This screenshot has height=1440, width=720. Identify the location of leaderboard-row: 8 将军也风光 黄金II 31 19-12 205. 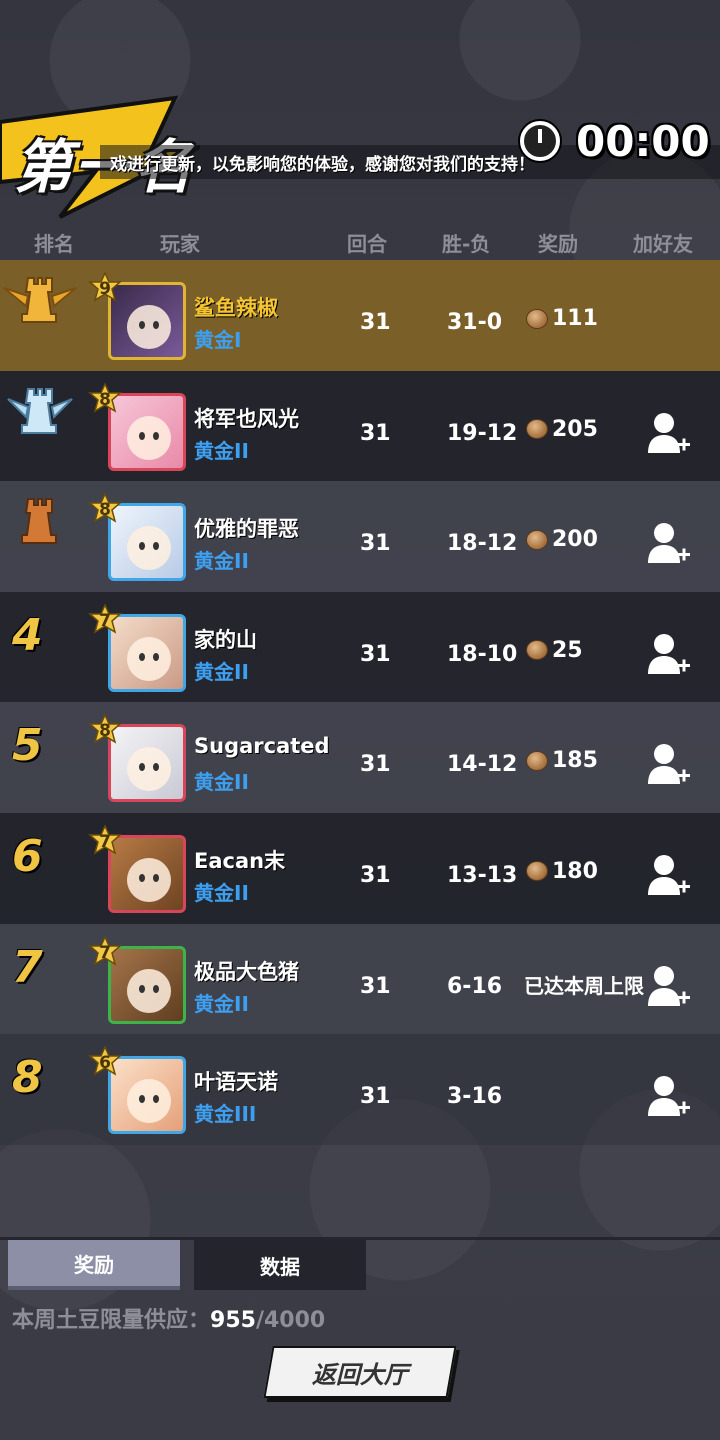
(360, 426).